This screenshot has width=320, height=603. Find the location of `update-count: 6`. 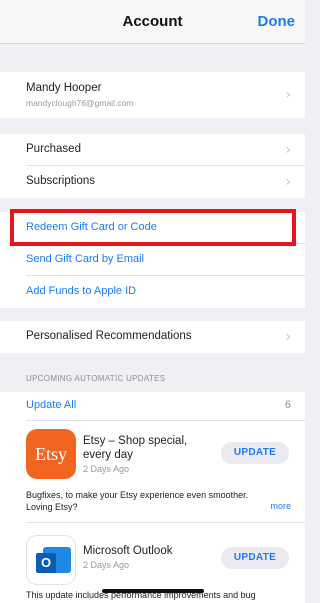

update-count: 6 is located at coordinates (287, 405).